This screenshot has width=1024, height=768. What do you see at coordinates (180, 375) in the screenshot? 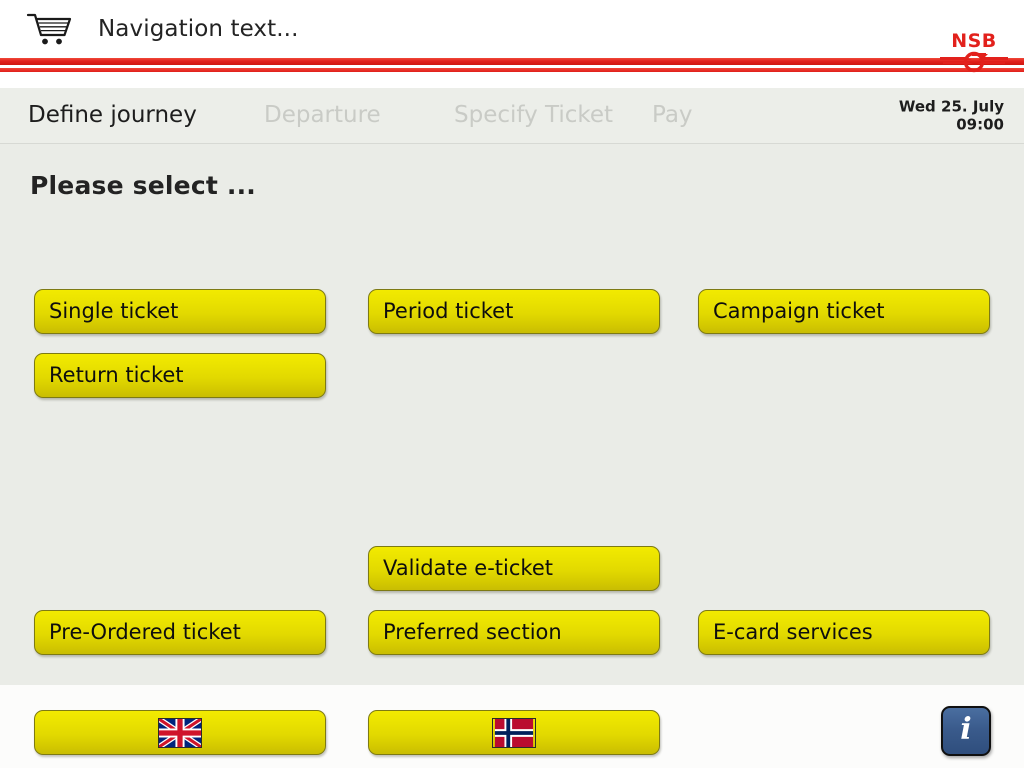
I see `button-return-ticket: Return ticket` at bounding box center [180, 375].